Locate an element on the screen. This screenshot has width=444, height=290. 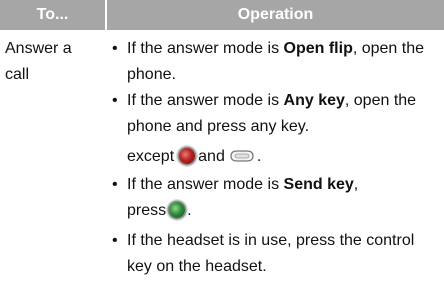
table-header: To... Operation is located at coordinates (222, 15).